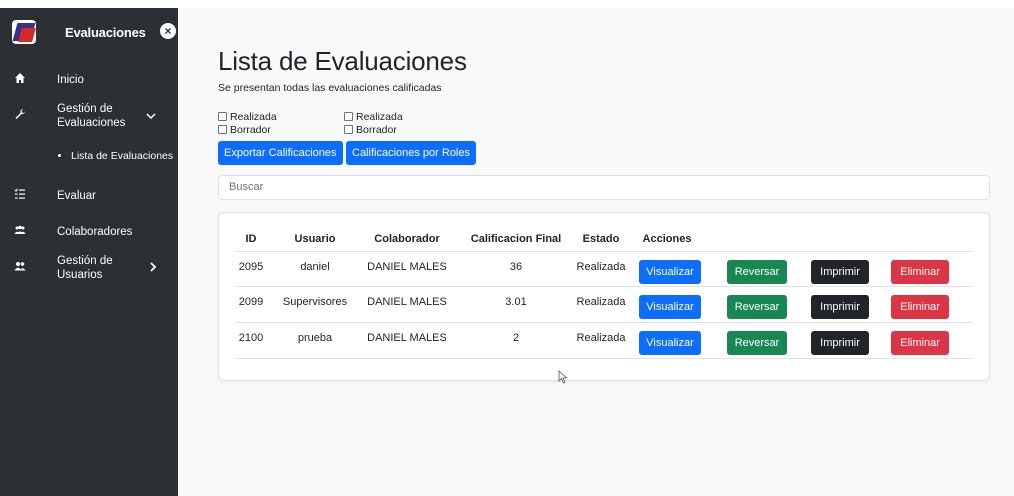 The image size is (1014, 496). I want to click on cell-calificacion: 2, so click(516, 338).